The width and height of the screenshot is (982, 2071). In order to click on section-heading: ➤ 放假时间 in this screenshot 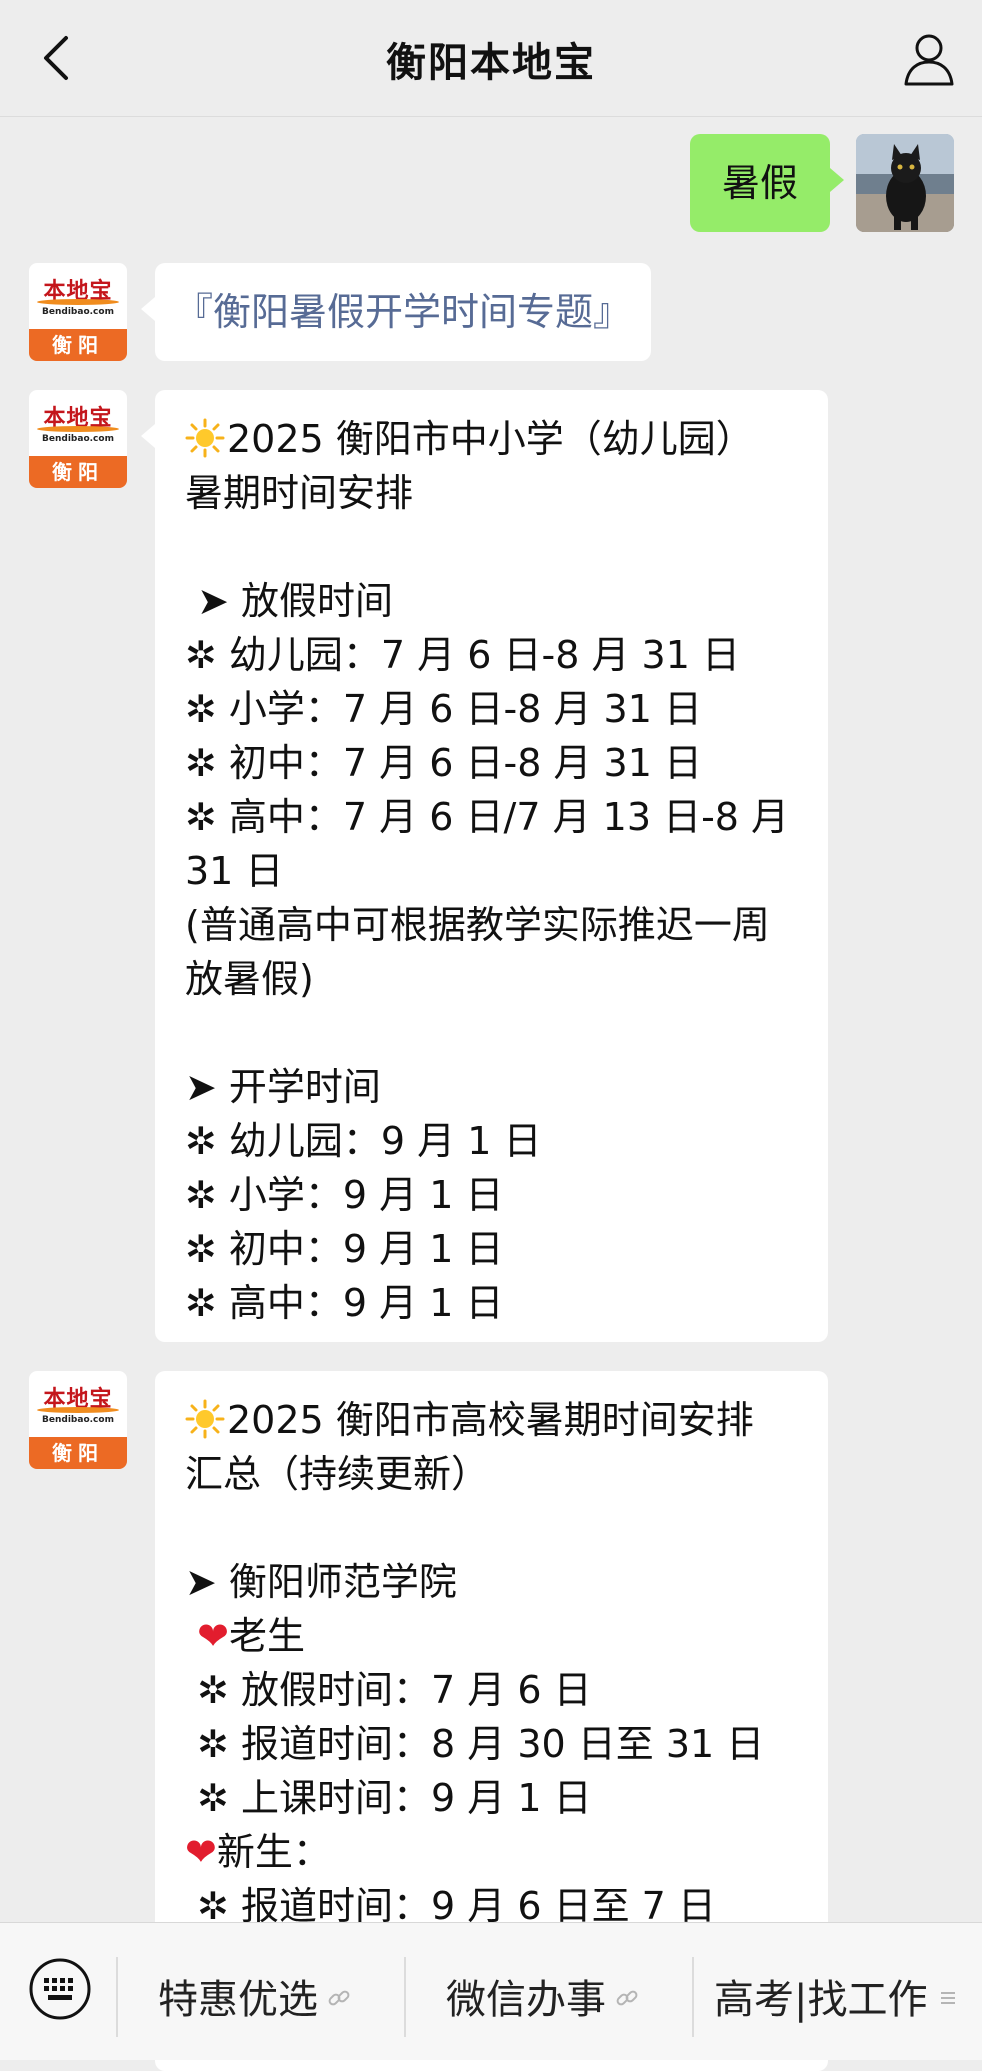, I will do `click(289, 601)`.